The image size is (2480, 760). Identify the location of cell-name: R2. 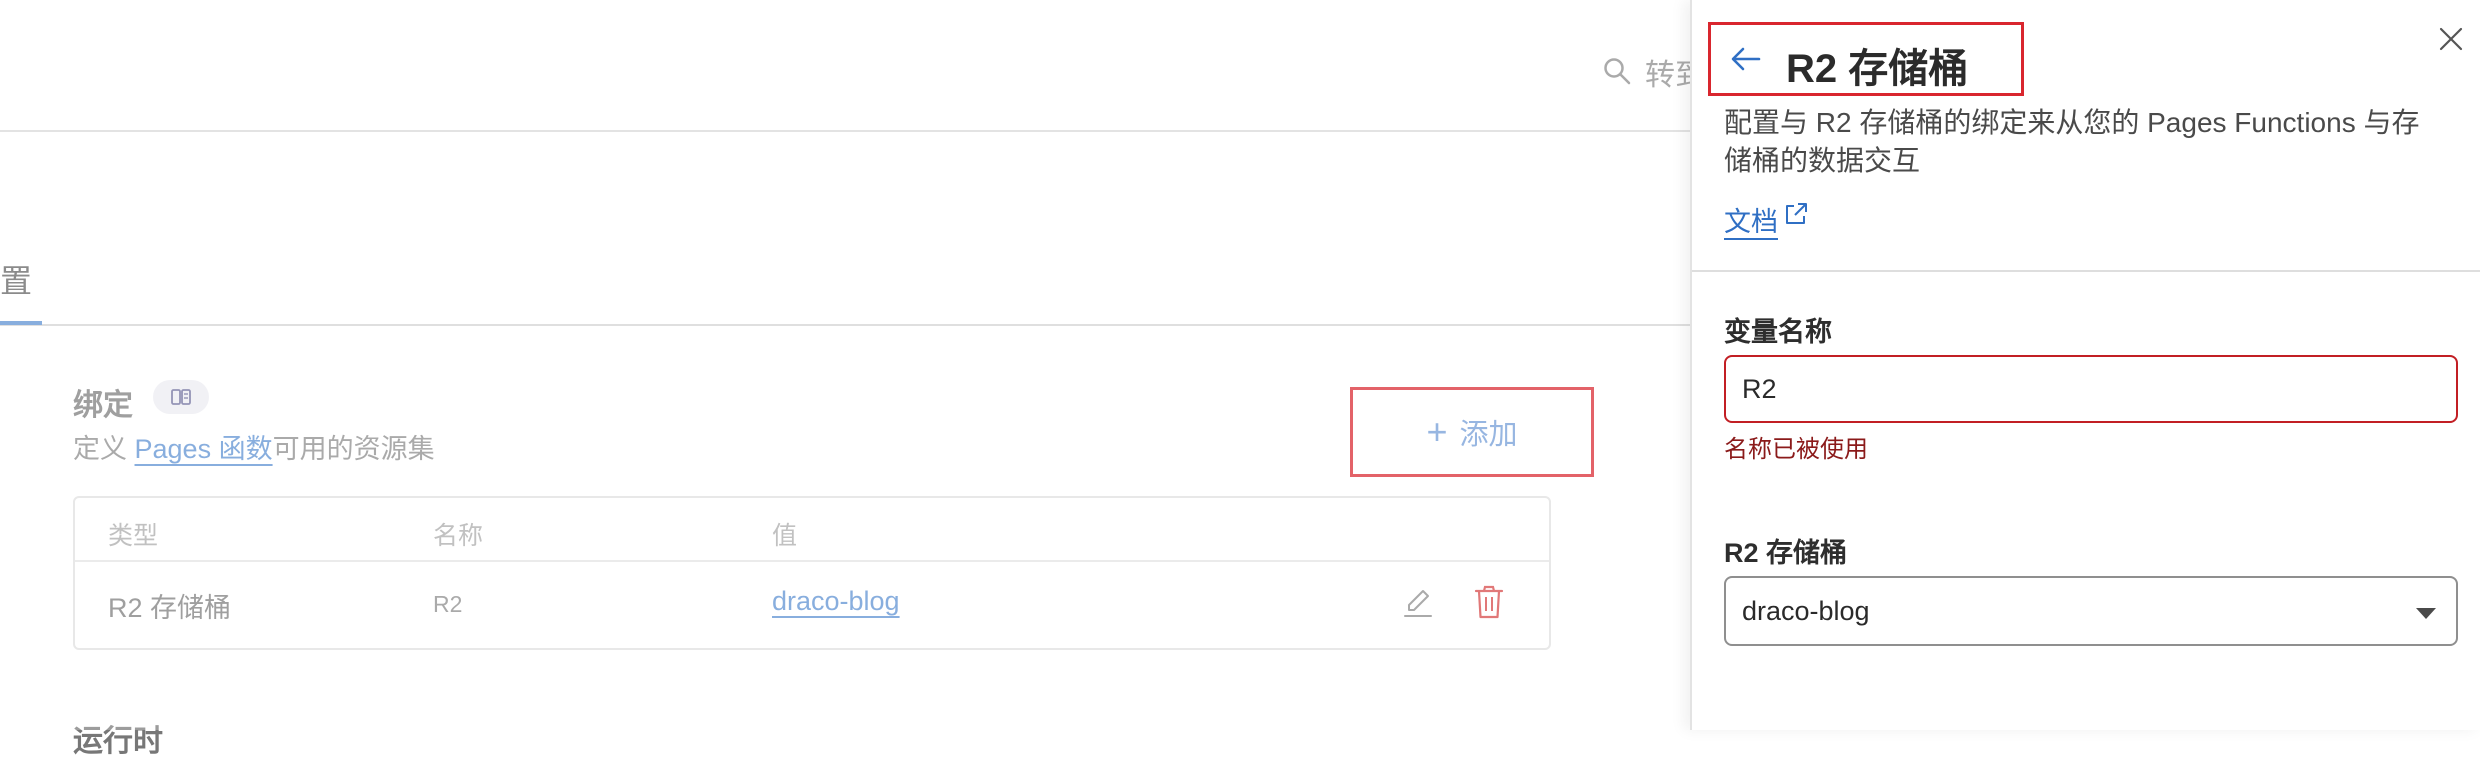
(448, 604).